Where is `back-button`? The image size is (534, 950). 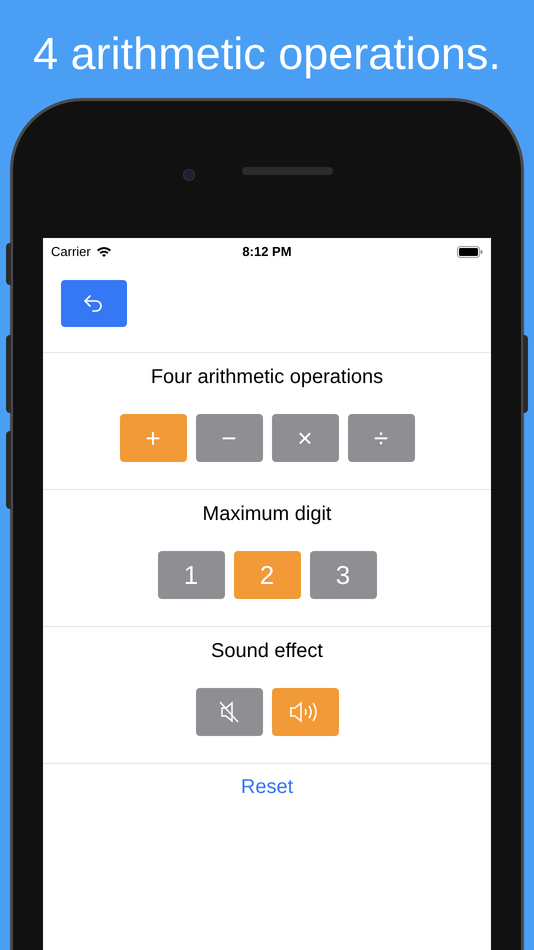
back-button is located at coordinates (94, 303).